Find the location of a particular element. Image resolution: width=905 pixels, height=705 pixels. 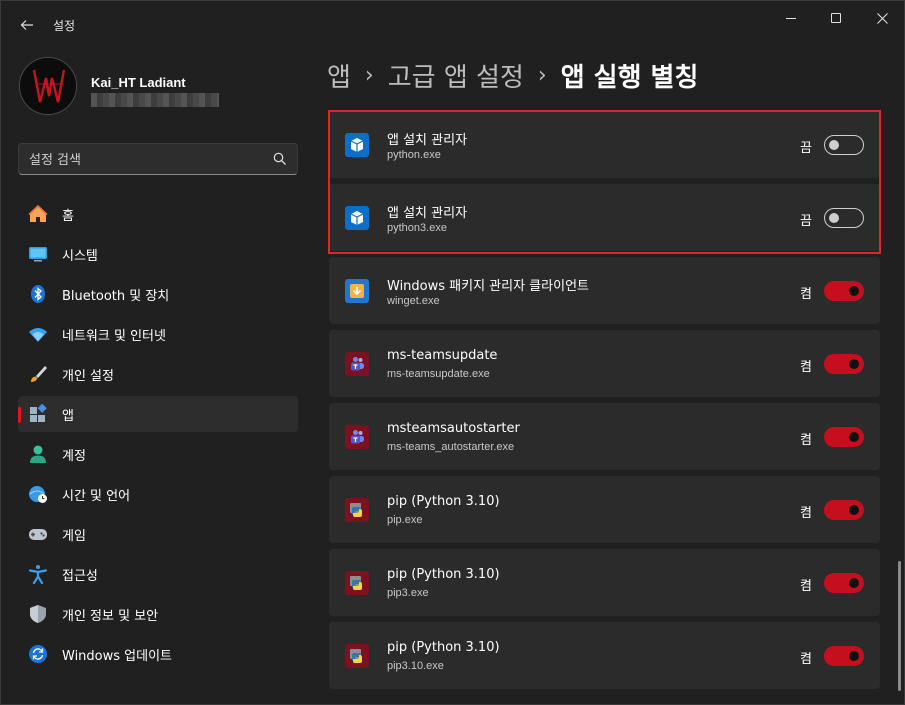

sidebar-item-label: 개인 정보 및 보안 is located at coordinates (110, 616).